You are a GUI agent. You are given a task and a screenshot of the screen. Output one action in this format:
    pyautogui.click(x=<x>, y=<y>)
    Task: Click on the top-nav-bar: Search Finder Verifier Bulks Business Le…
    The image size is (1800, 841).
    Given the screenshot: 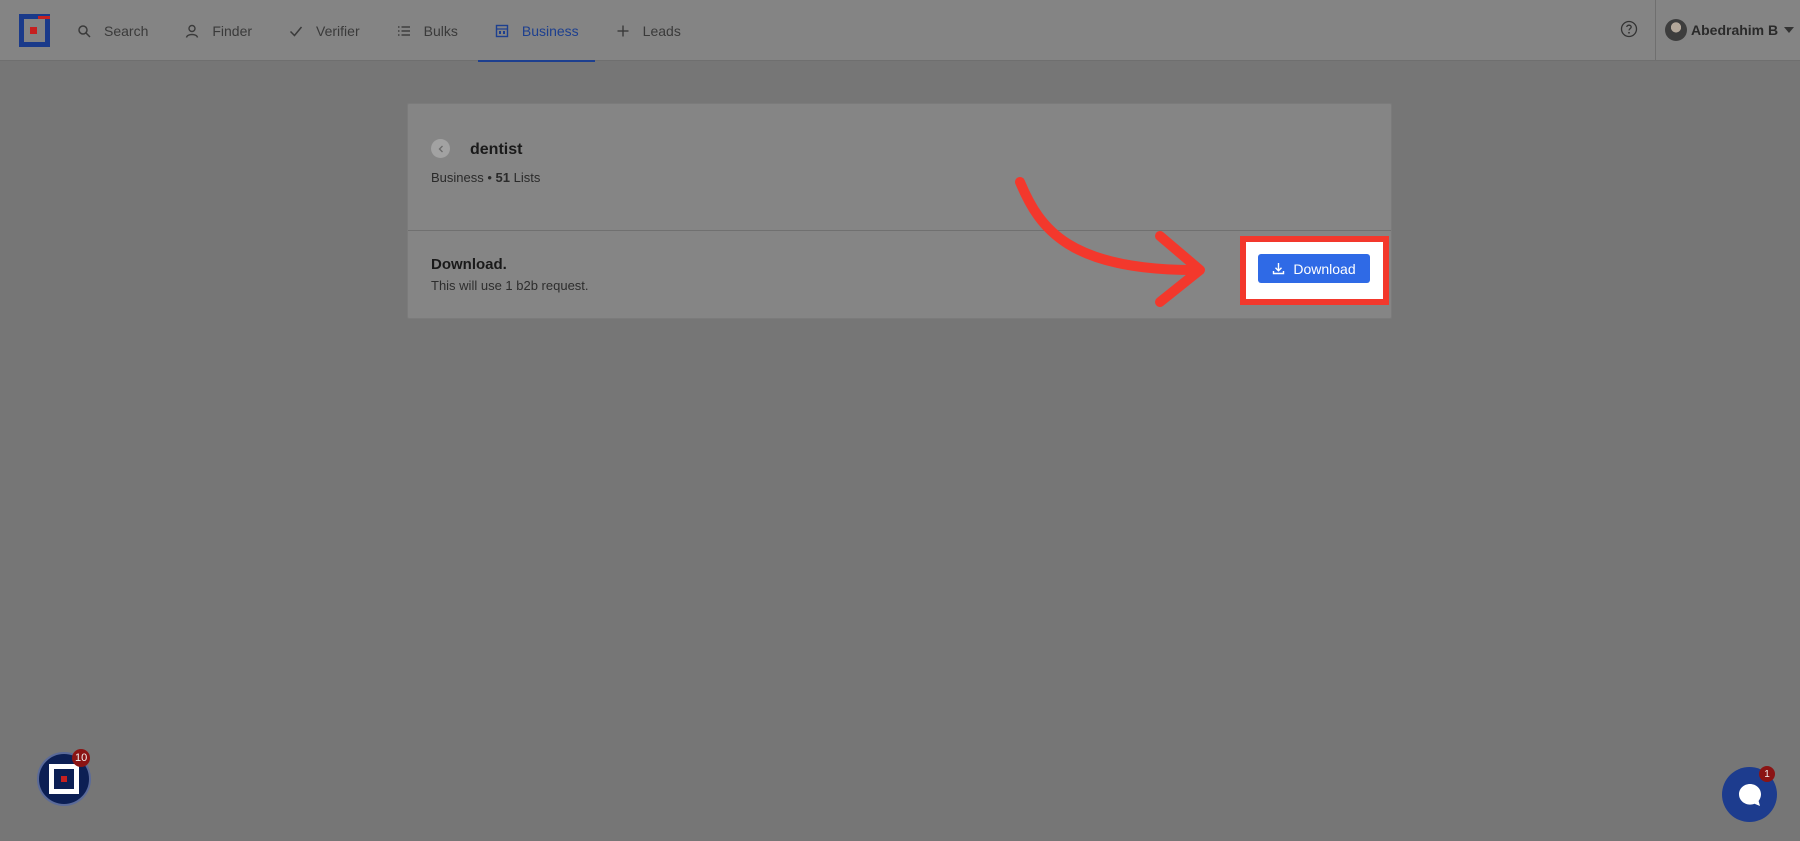 What is the action you would take?
    pyautogui.click(x=900, y=31)
    